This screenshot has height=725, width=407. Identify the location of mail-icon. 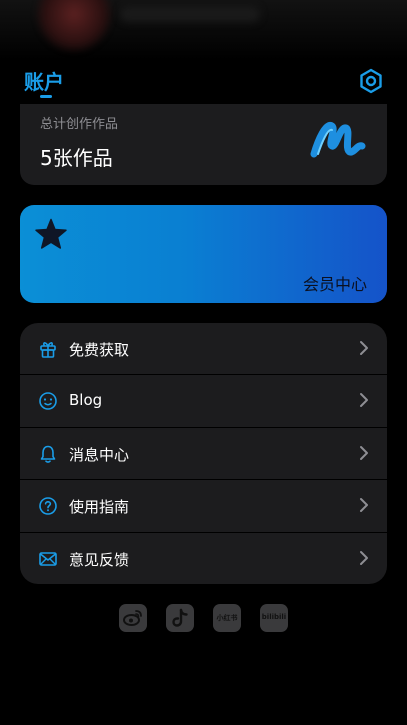
(48, 558).